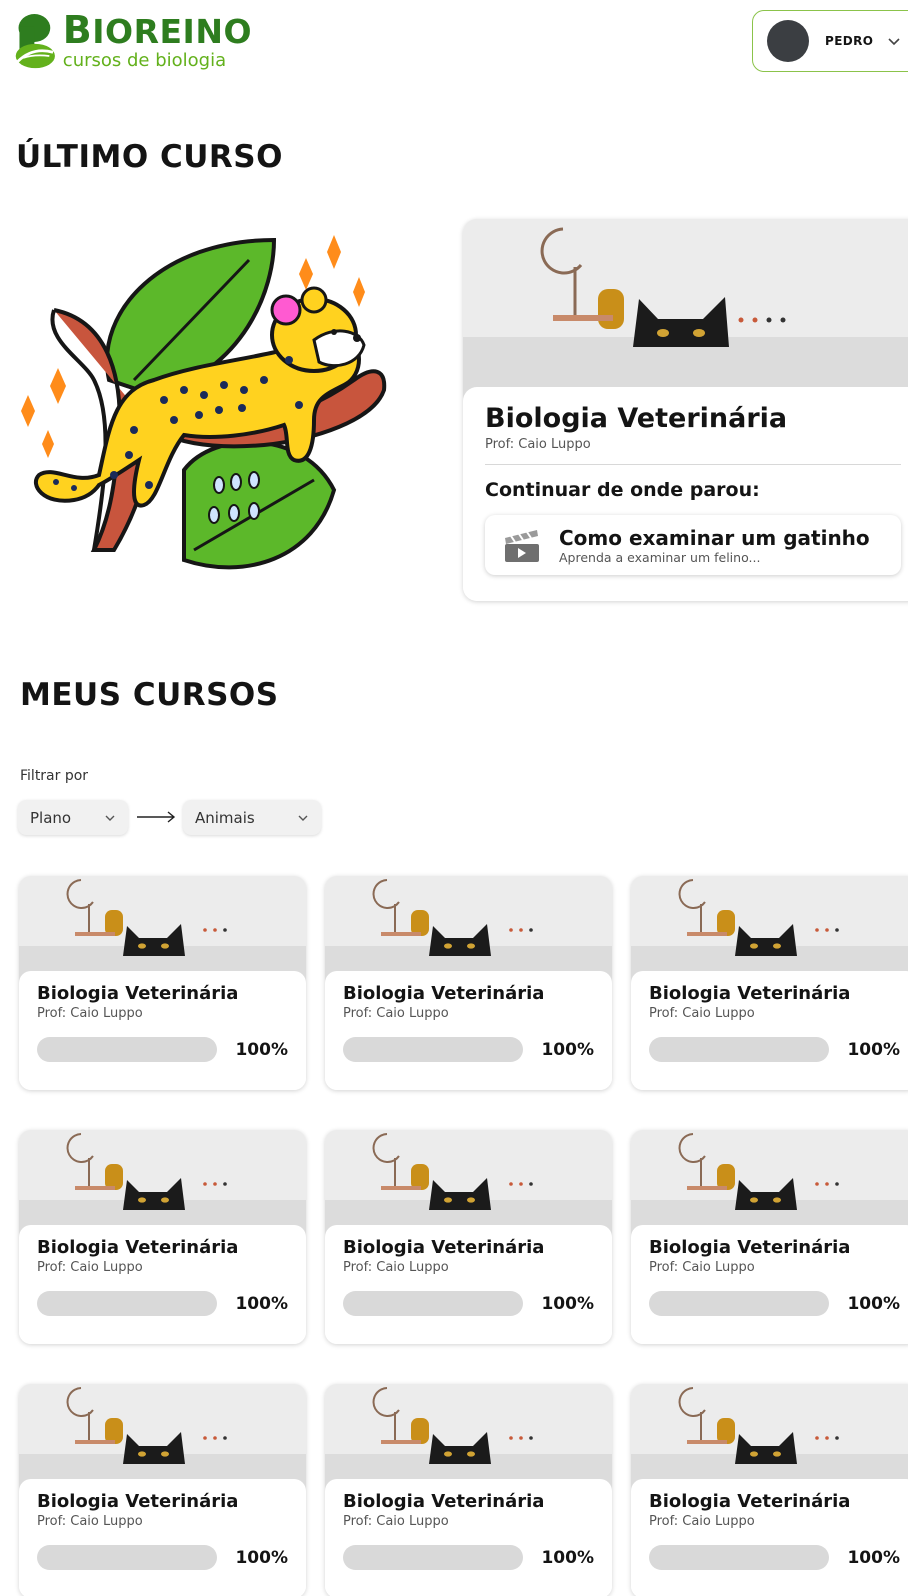 This screenshot has height=1596, width=908. I want to click on filter-plan-value: Plano, so click(51, 817).